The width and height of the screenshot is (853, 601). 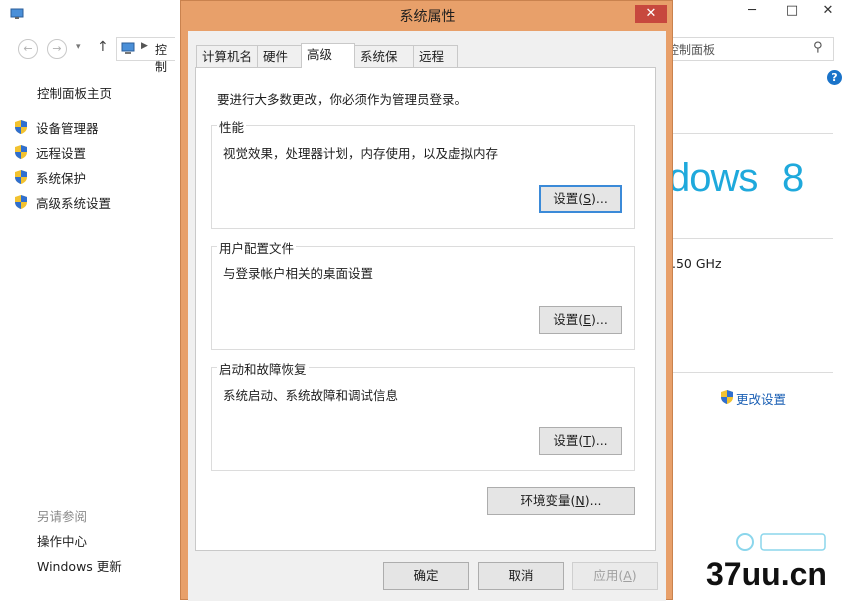 What do you see at coordinates (276, 56) in the screenshot?
I see `tab-label: 硬件` at bounding box center [276, 56].